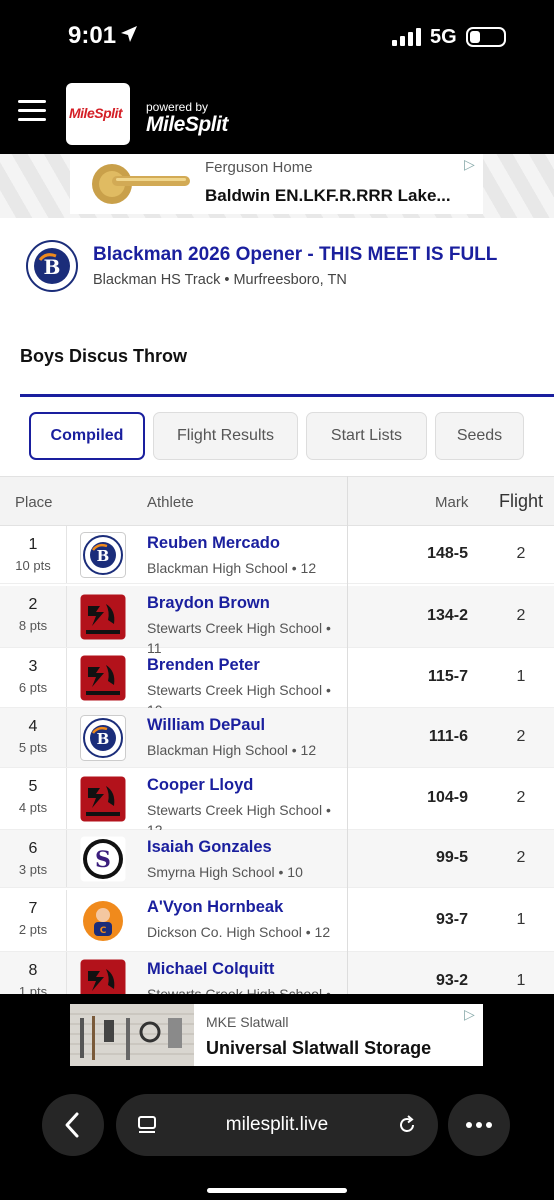 This screenshot has height=1200, width=554. What do you see at coordinates (34, 502) in the screenshot?
I see `header-place: Place` at bounding box center [34, 502].